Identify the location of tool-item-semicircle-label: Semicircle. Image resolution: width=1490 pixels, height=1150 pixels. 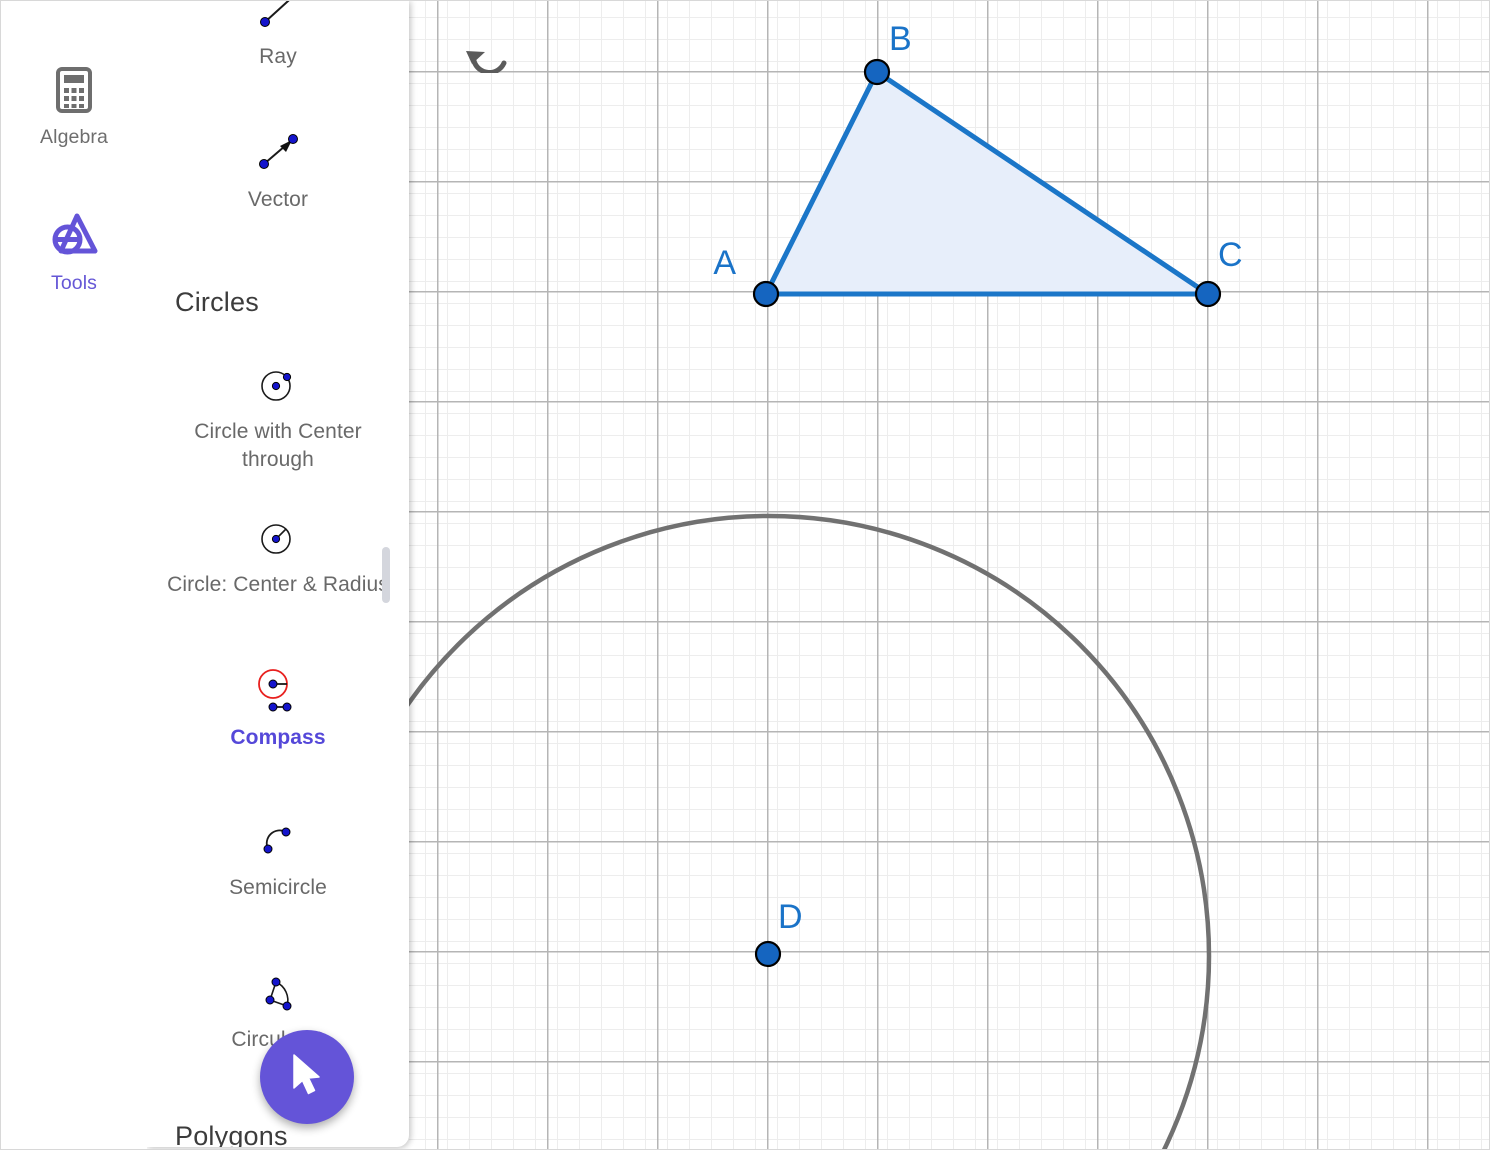
(278, 887).